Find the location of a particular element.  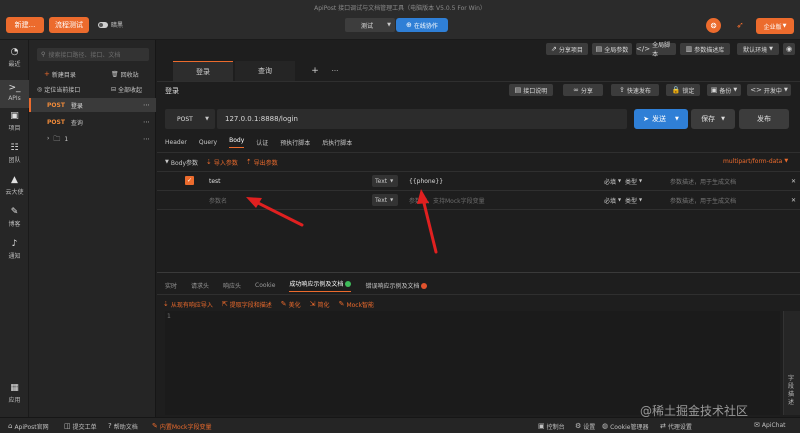

collapse-all-button: ⊟ 全部收起 is located at coordinates (126, 89).